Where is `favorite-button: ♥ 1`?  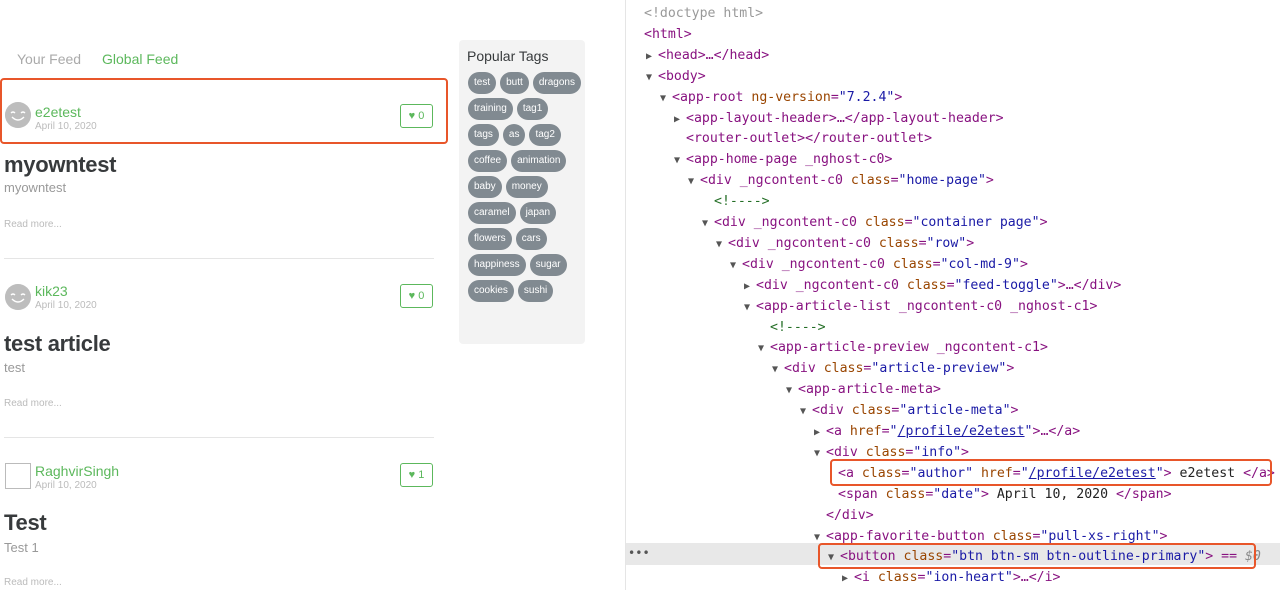
favorite-button: ♥ 1 is located at coordinates (416, 475).